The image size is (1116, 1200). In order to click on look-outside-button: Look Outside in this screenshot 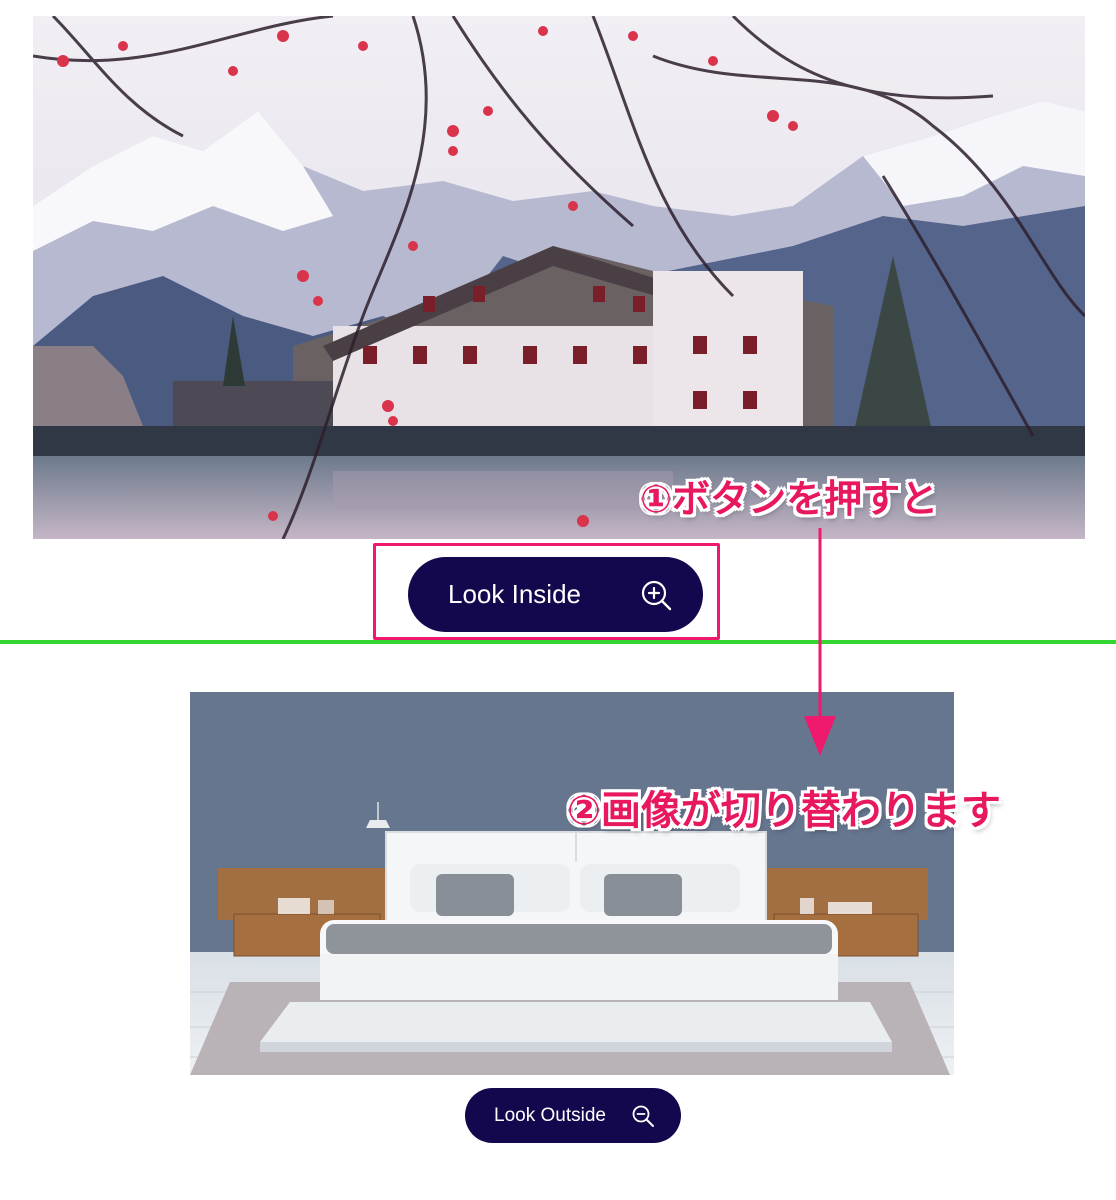, I will do `click(573, 1115)`.